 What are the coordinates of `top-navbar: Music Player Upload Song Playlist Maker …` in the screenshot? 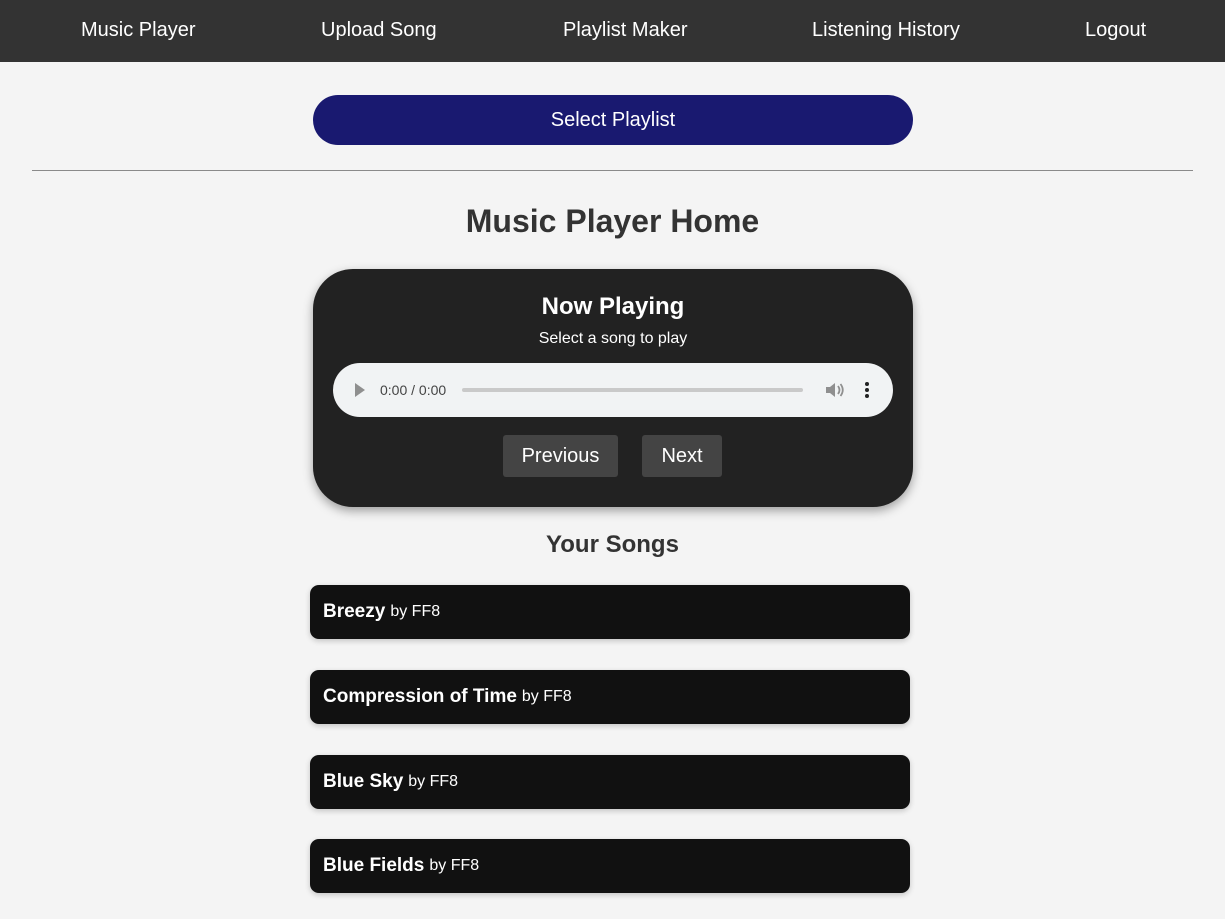 It's located at (612, 31).